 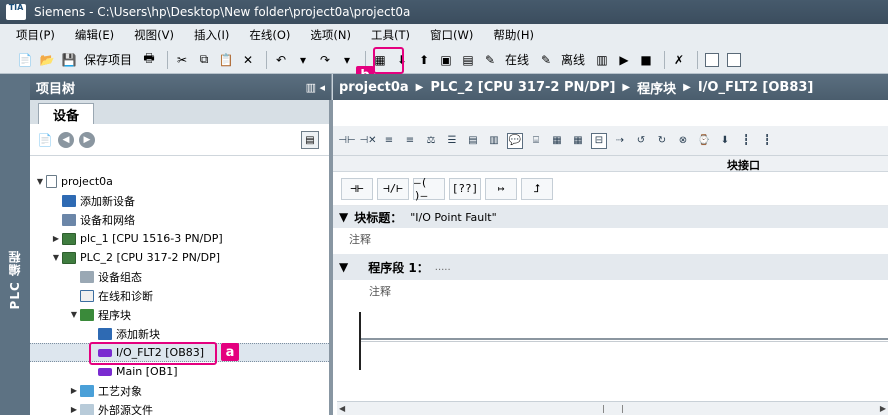 I want to click on menu-insert: 插入(I), so click(x=211, y=35).